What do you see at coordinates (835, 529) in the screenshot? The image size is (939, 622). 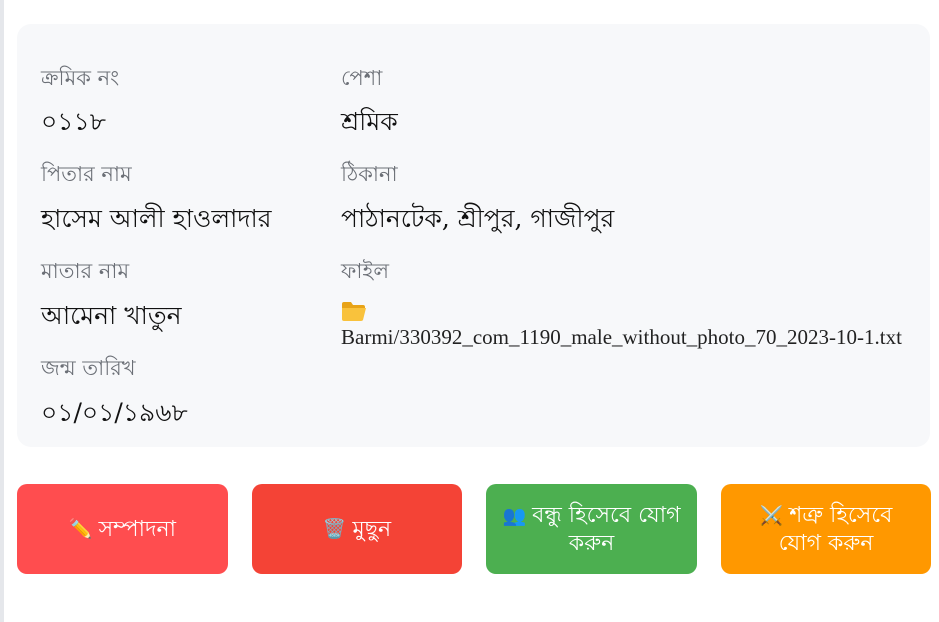 I see `add-enemy-button-label: শত্রু হিসেবে যোগ করুন` at bounding box center [835, 529].